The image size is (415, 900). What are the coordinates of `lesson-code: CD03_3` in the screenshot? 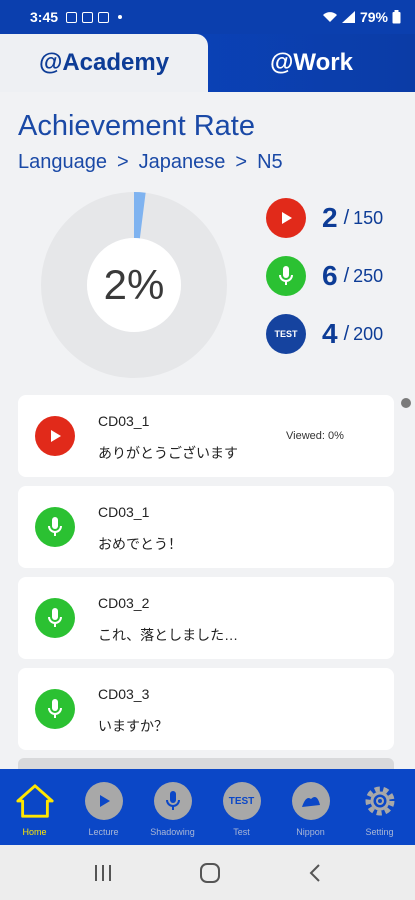 It's located at (124, 694).